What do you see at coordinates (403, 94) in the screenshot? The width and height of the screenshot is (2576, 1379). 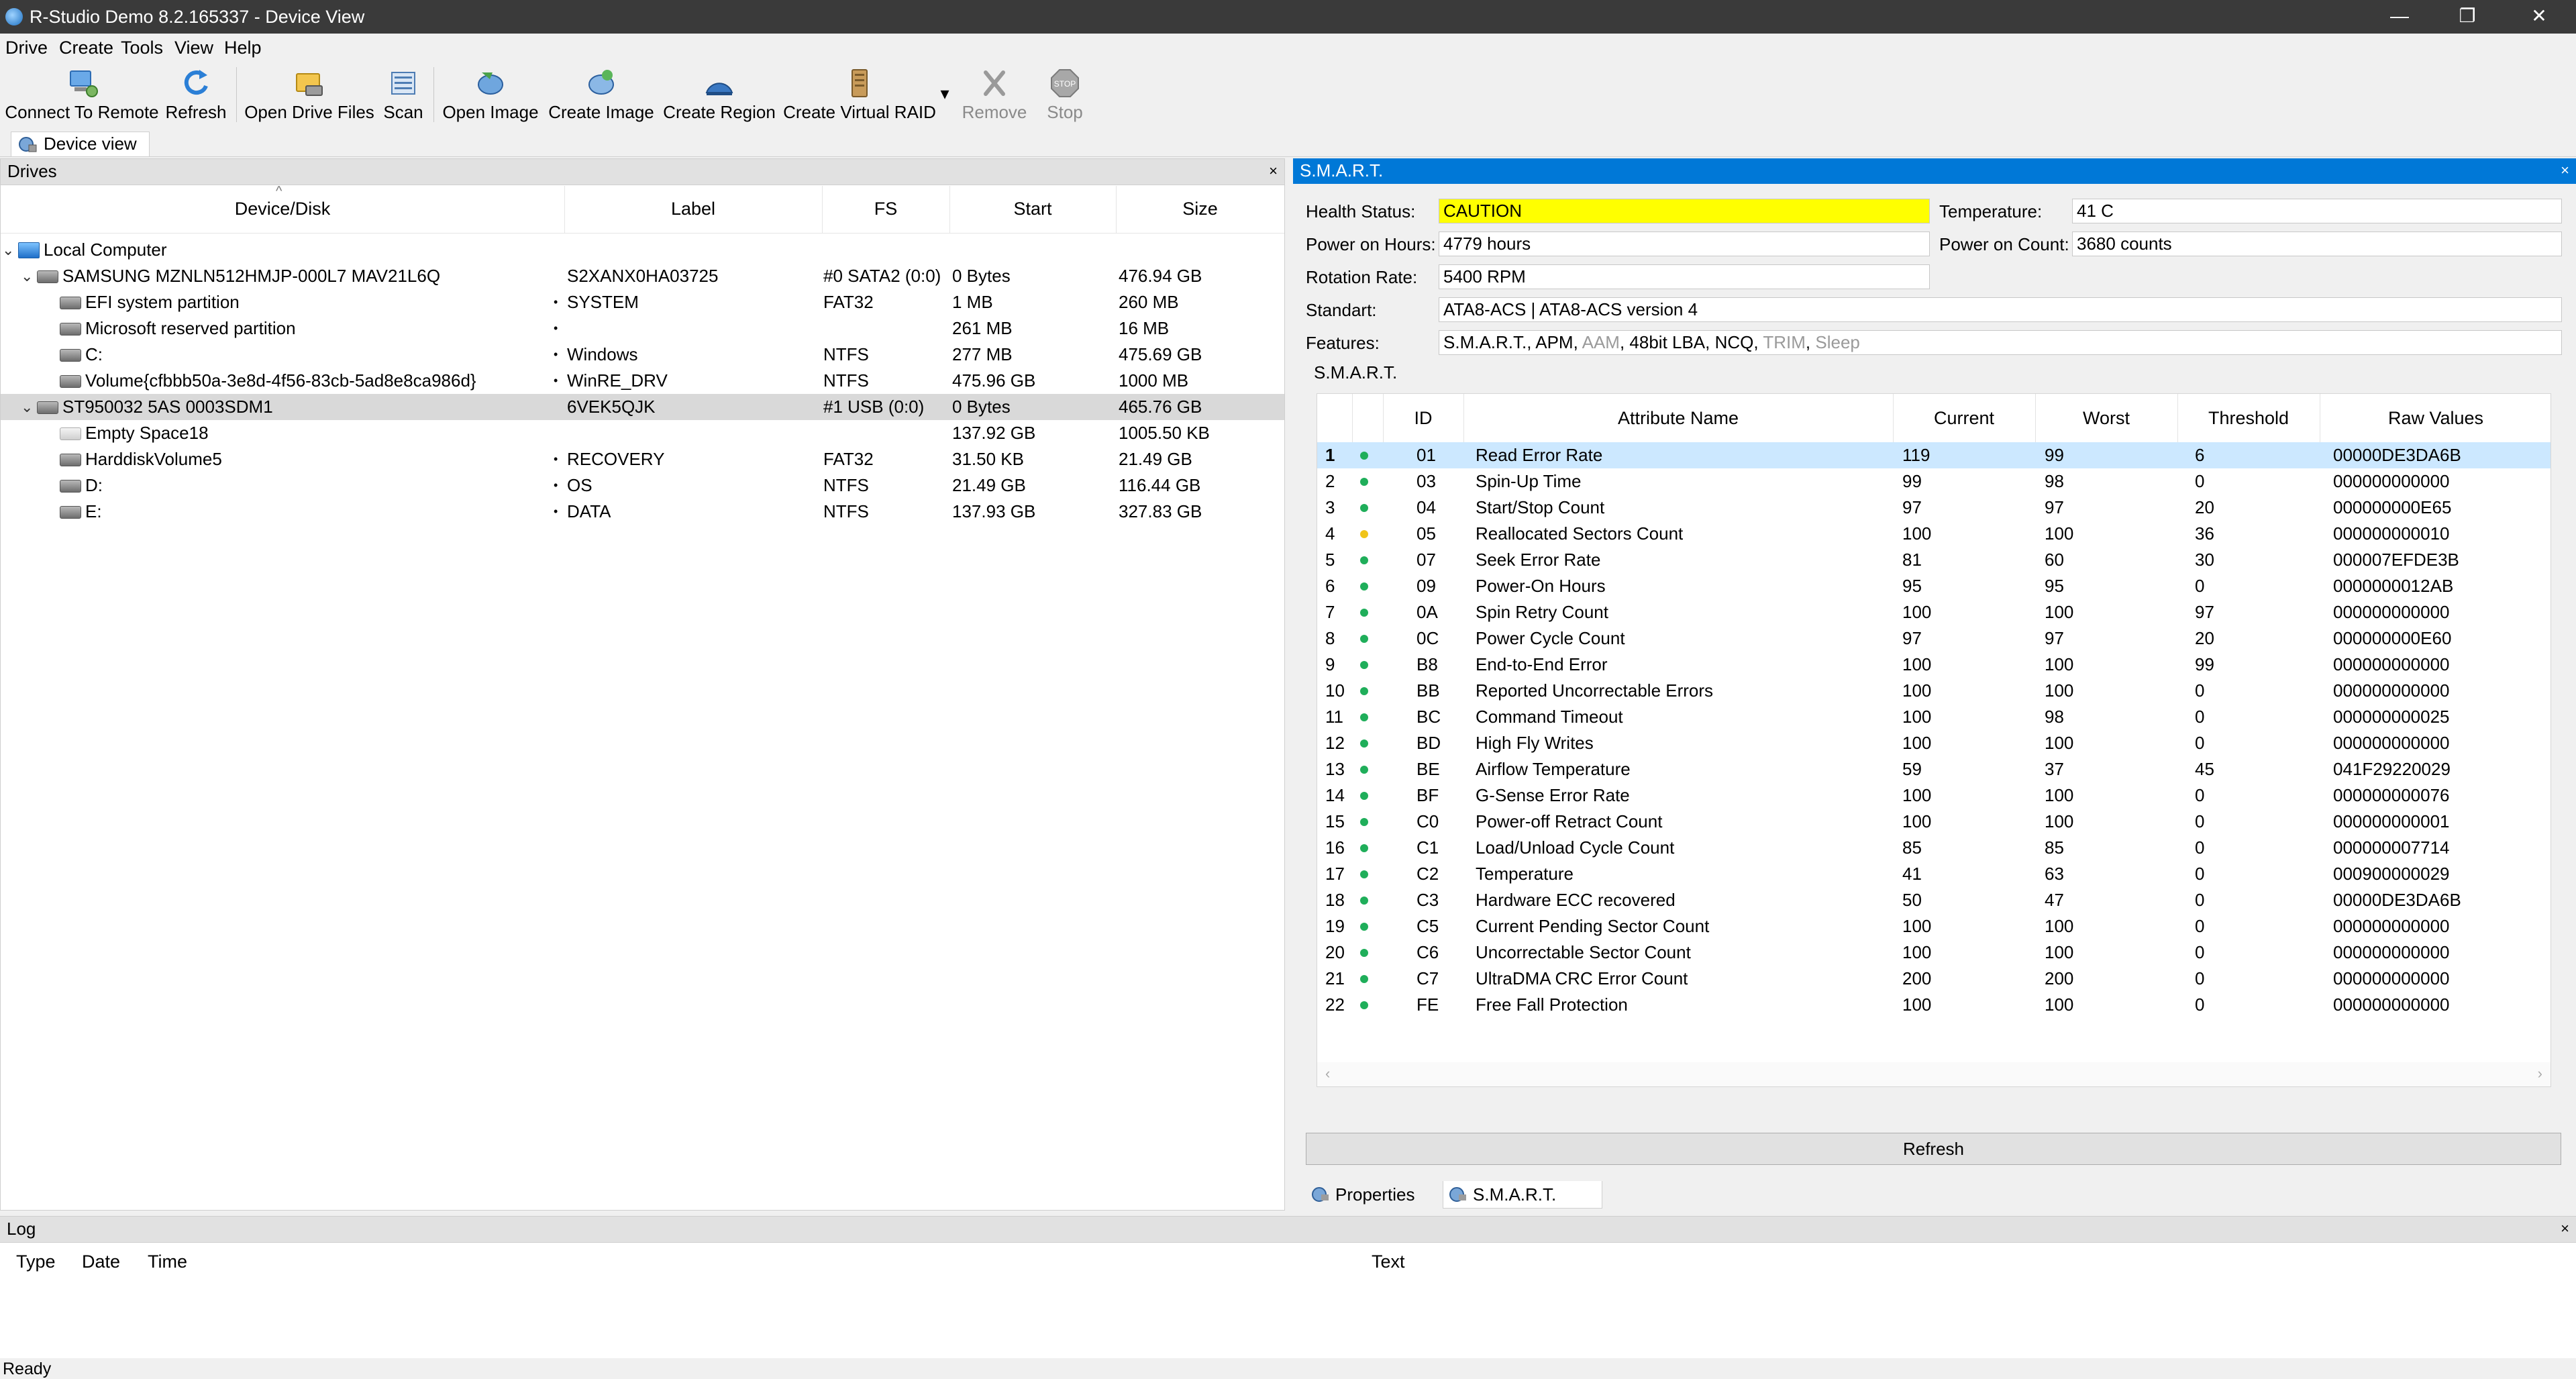 I see `scan-button: Scan` at bounding box center [403, 94].